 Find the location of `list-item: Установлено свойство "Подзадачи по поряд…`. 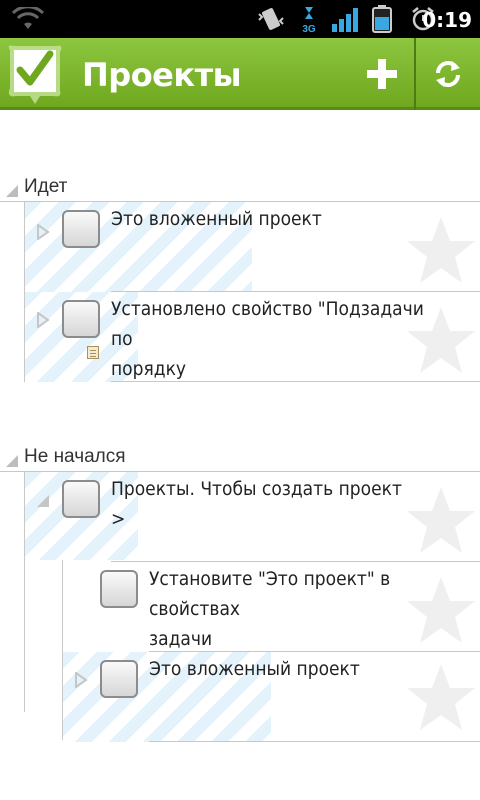

list-item: Установлено свойство "Подзадачи по поряд… is located at coordinates (240, 337).